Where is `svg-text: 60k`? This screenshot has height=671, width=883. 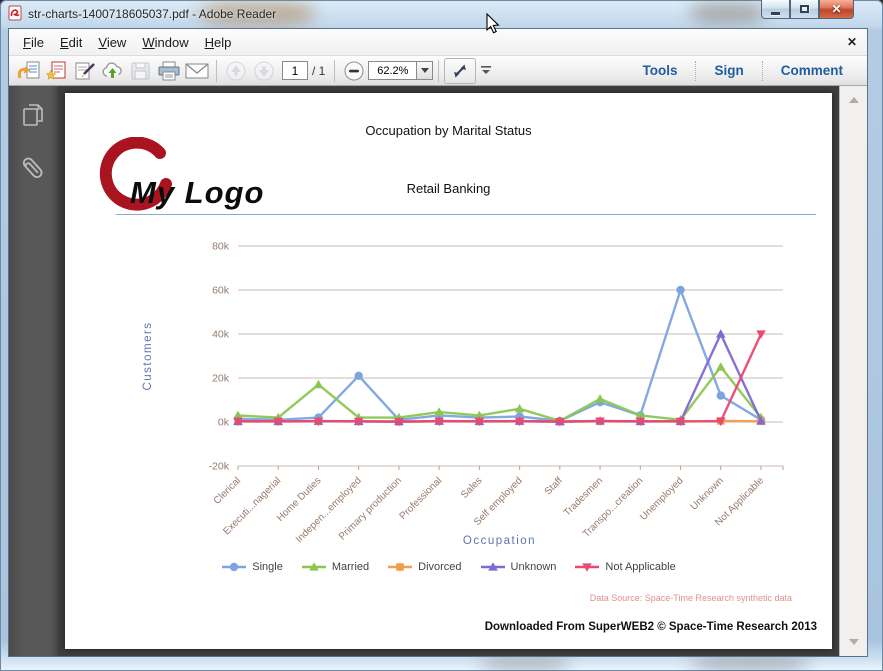
svg-text: 60k is located at coordinates (221, 291).